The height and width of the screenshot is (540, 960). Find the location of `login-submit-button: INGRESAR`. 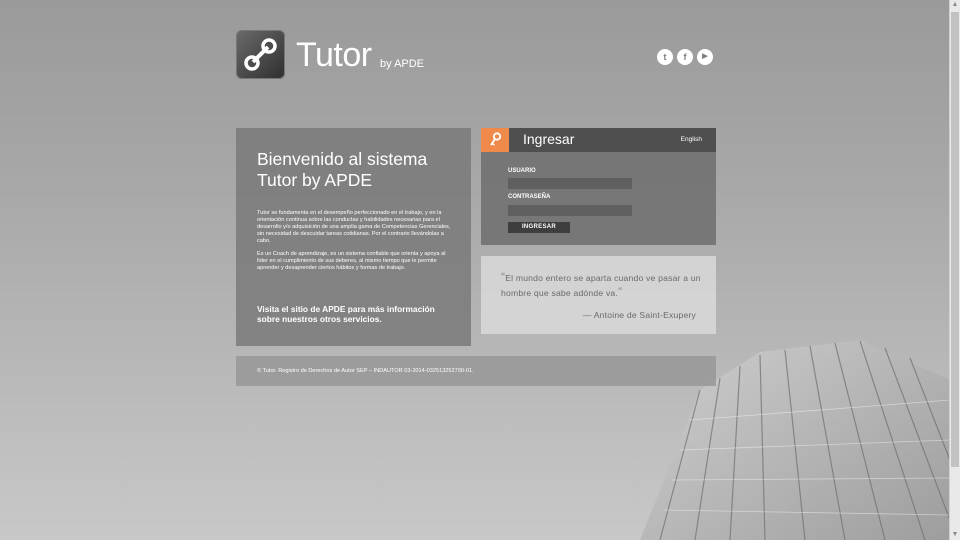

login-submit-button: INGRESAR is located at coordinates (539, 227).